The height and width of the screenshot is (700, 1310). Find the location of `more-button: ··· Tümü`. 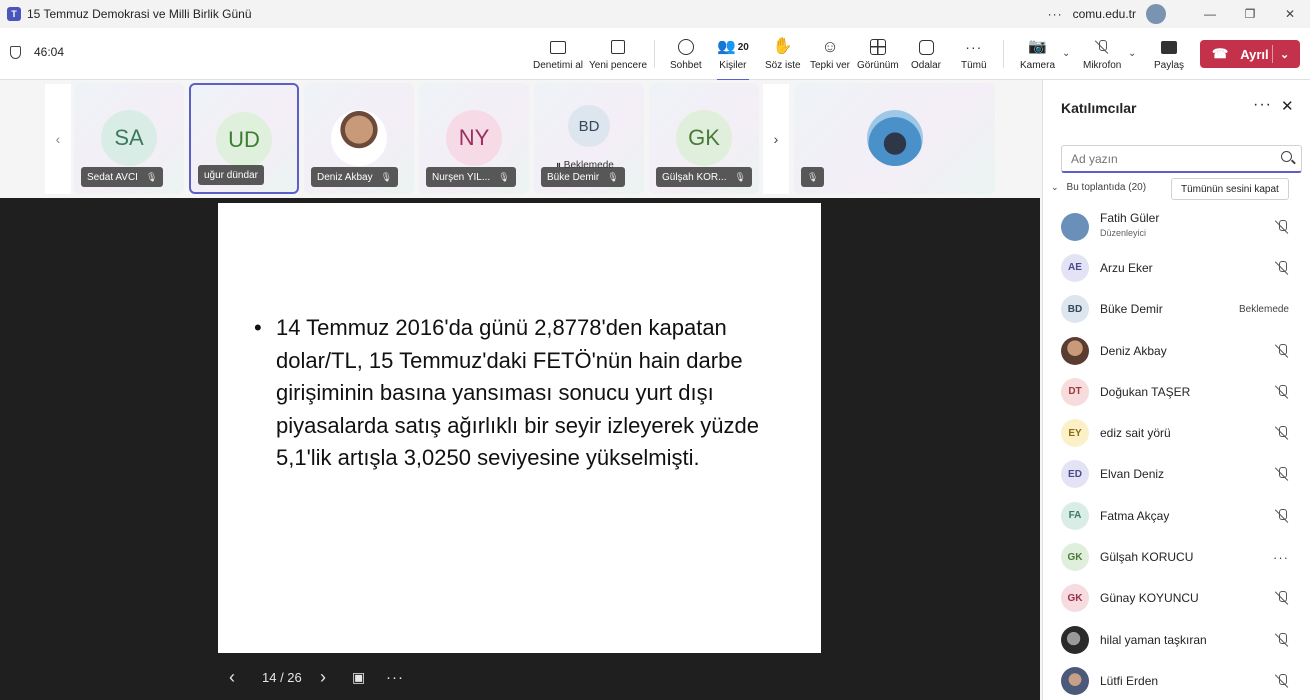

more-button: ··· Tümü is located at coordinates (974, 54).